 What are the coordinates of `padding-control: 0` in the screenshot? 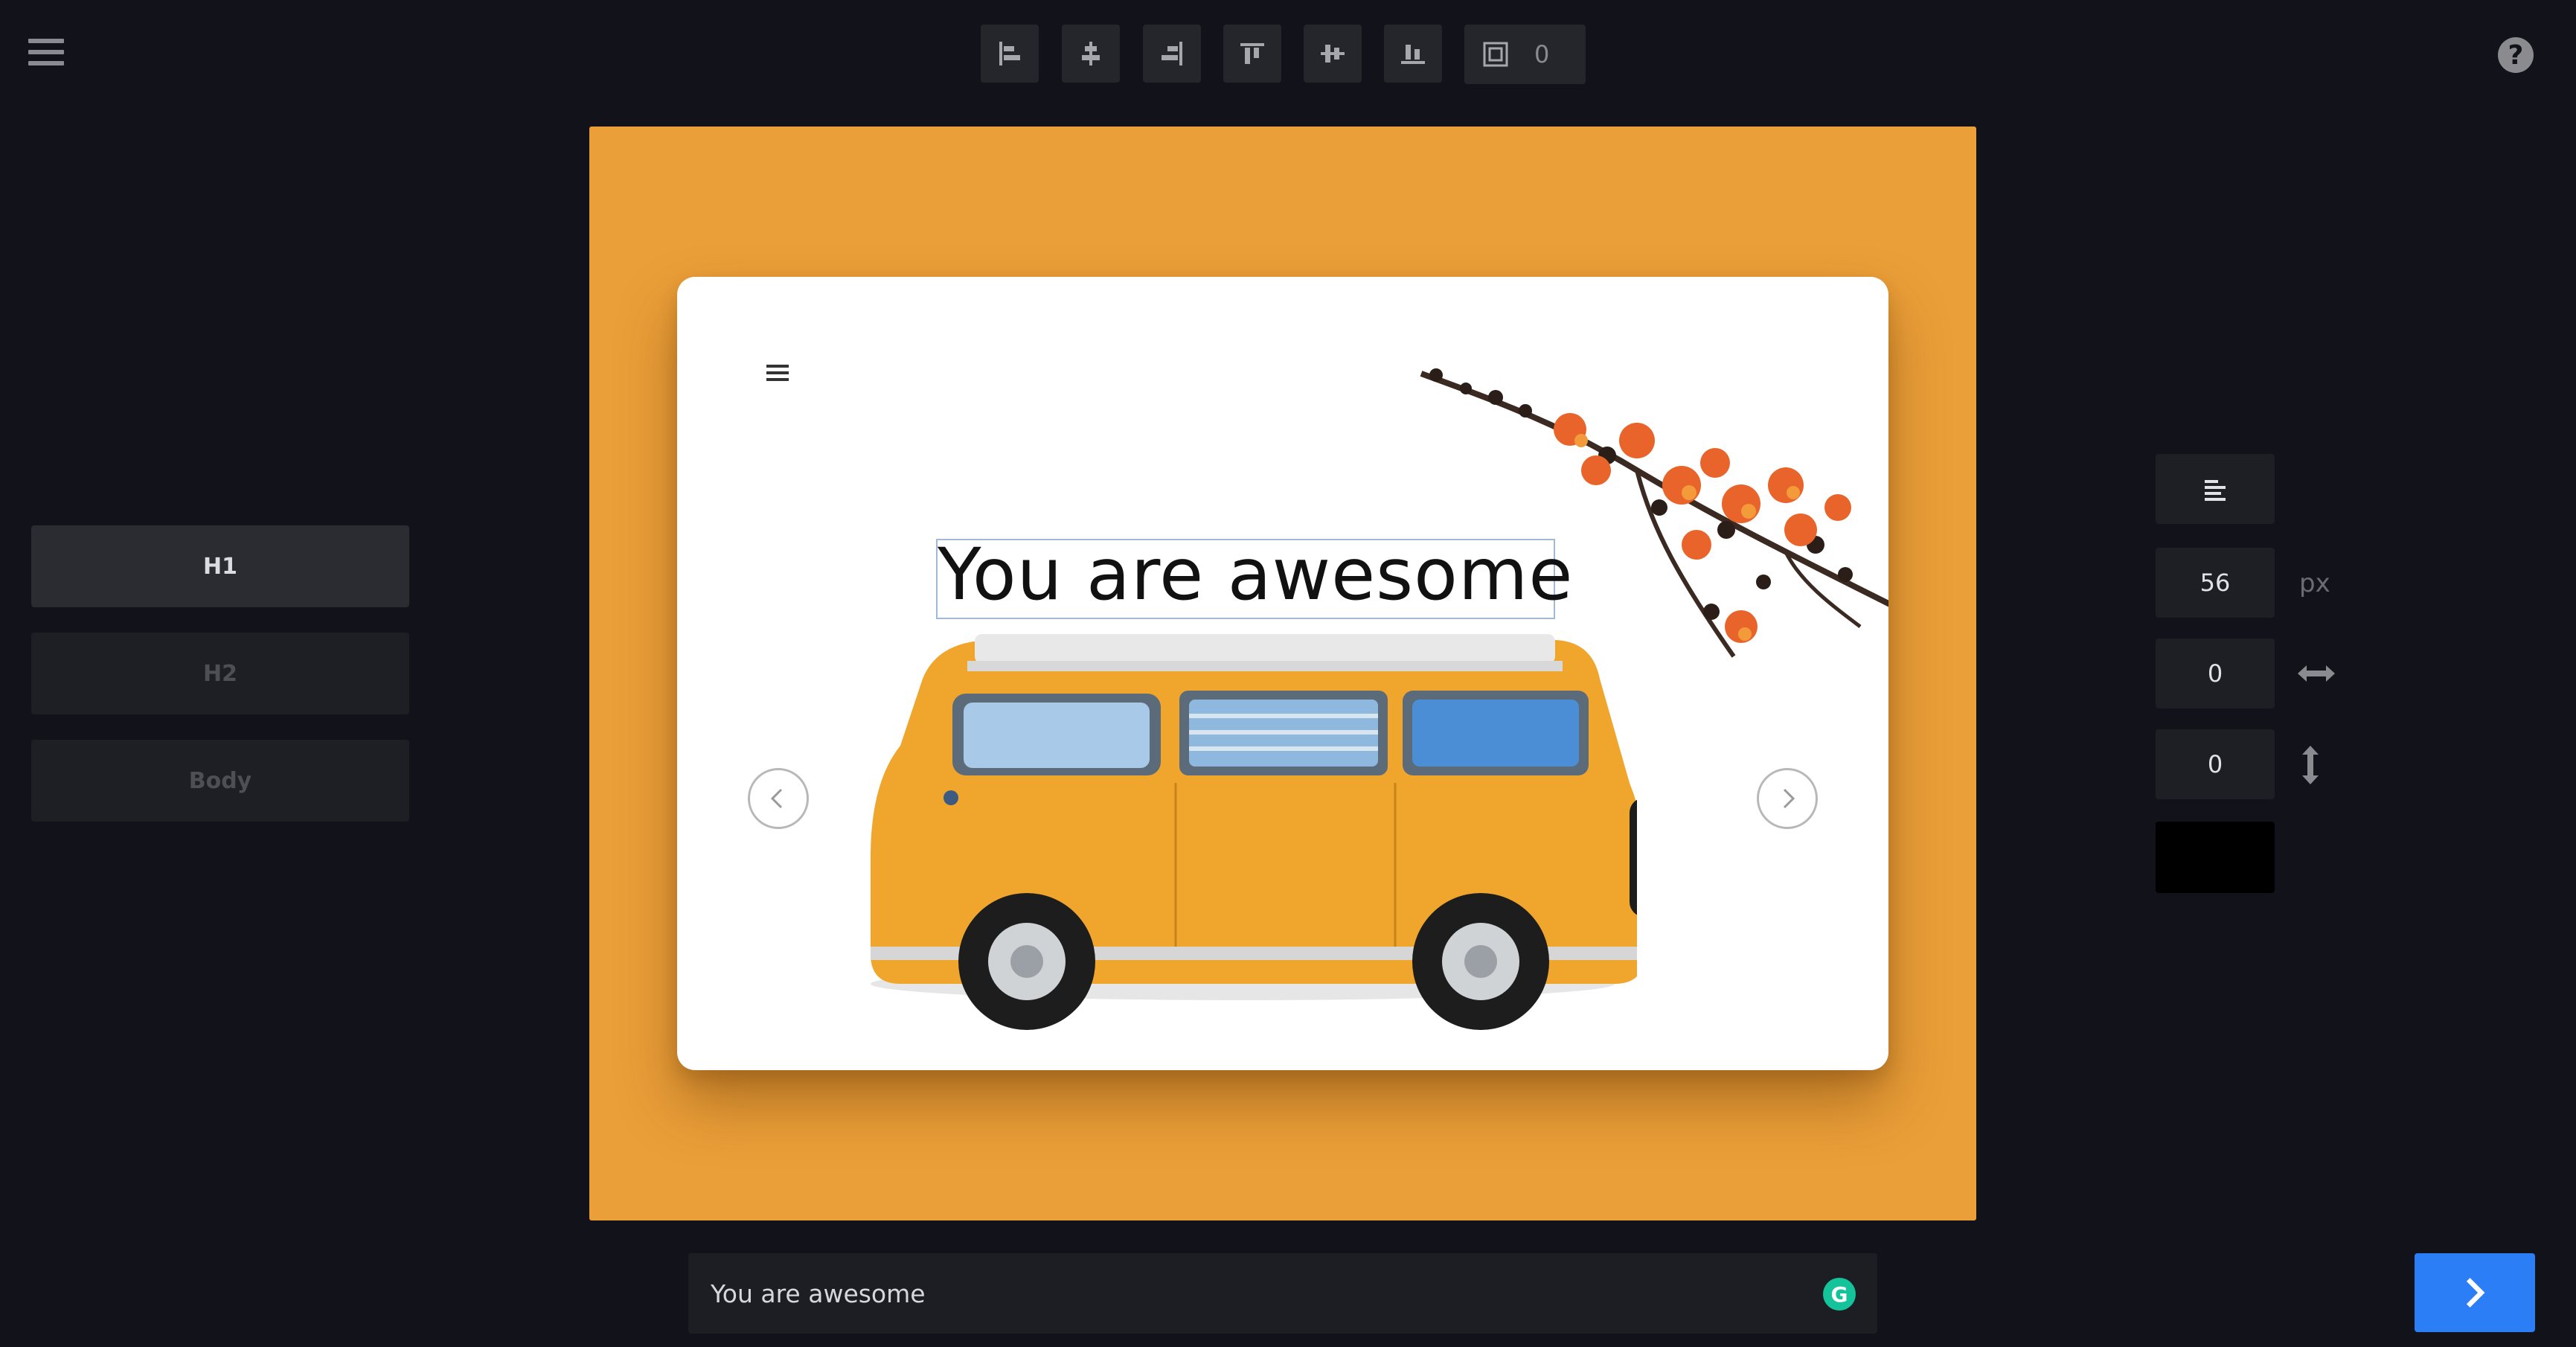 It's located at (1525, 54).